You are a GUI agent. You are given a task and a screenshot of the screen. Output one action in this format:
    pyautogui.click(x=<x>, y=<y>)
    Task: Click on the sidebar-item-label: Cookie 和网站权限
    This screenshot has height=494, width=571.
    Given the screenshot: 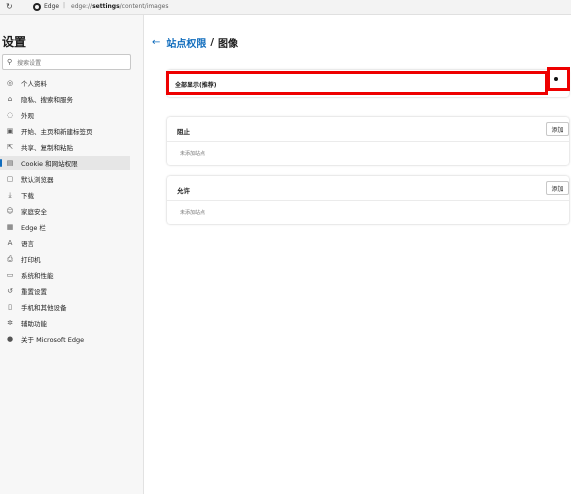 What is the action you would take?
    pyautogui.click(x=49, y=164)
    